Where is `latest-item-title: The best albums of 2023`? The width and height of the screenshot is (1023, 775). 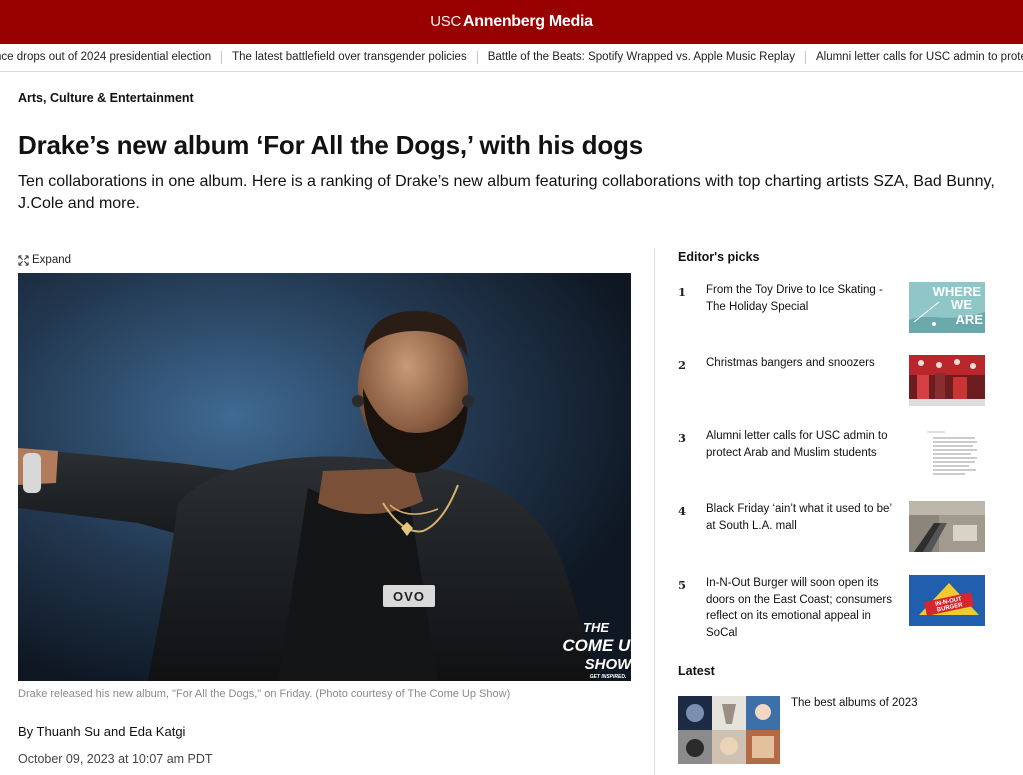 latest-item-title: The best albums of 2023 is located at coordinates (854, 703).